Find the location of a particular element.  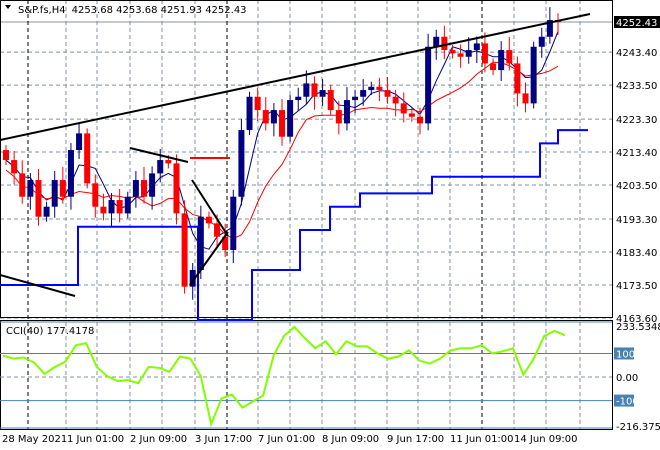

price-tick-label: 4243.40 is located at coordinates (636, 53).